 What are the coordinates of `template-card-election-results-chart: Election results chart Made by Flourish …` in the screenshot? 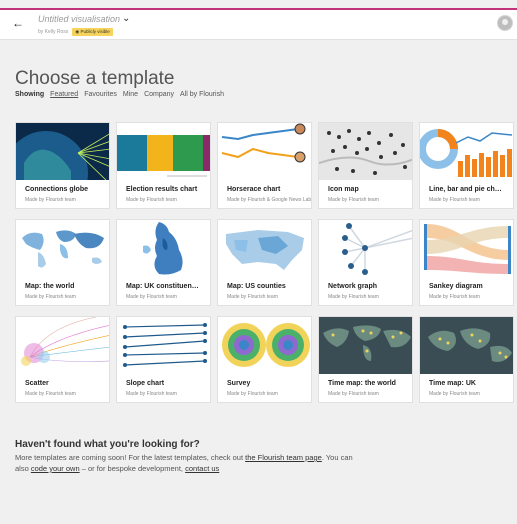 It's located at (163, 165).